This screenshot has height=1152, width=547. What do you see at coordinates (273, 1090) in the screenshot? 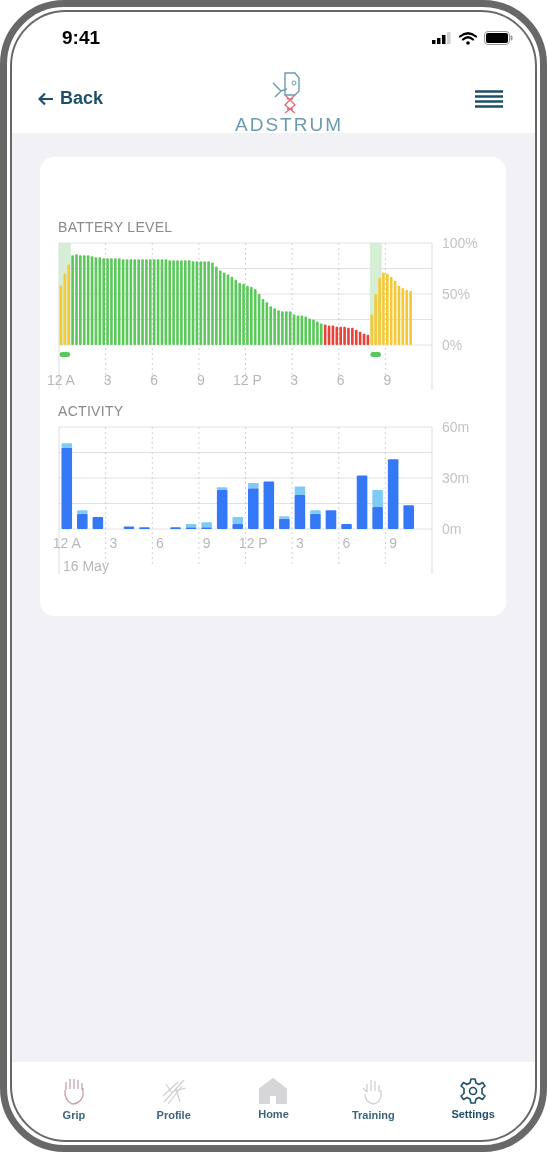
I see `home-icon` at bounding box center [273, 1090].